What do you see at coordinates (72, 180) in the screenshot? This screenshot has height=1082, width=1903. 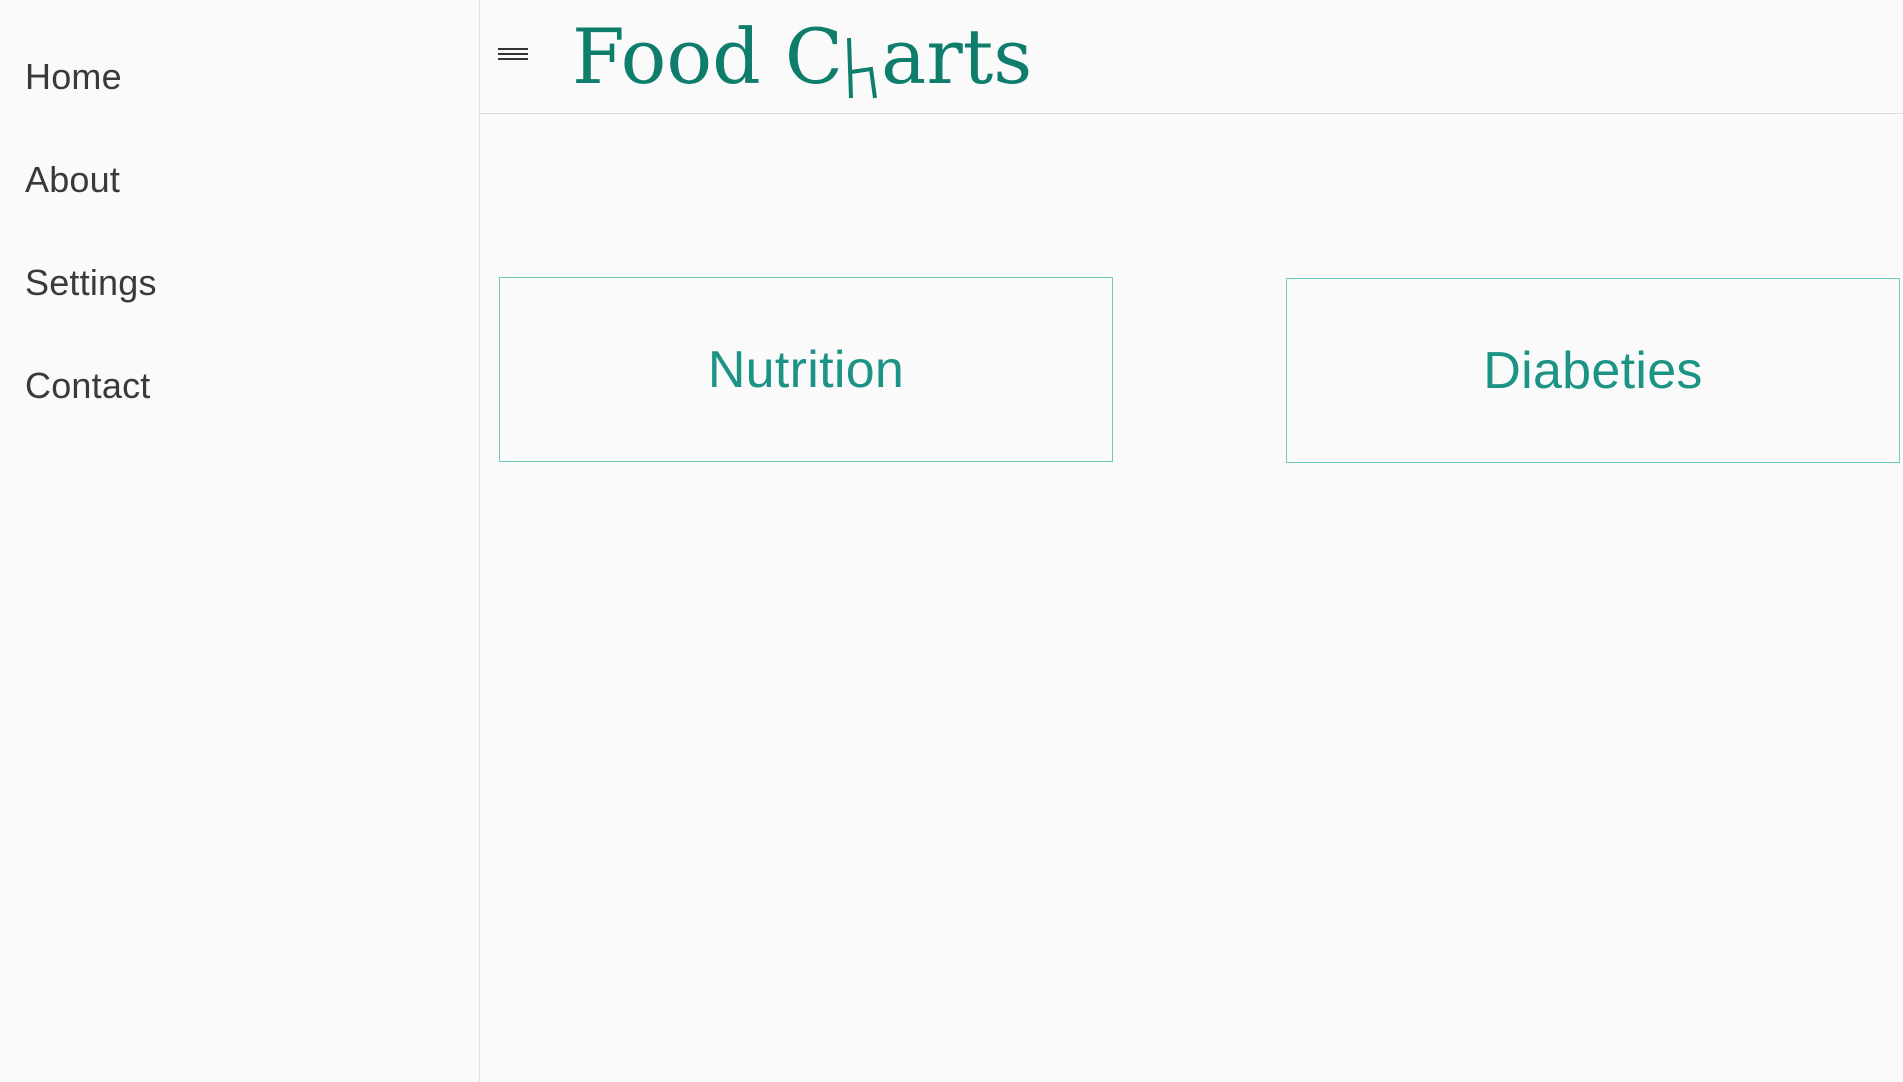 I see `sidebar-item-about: About` at bounding box center [72, 180].